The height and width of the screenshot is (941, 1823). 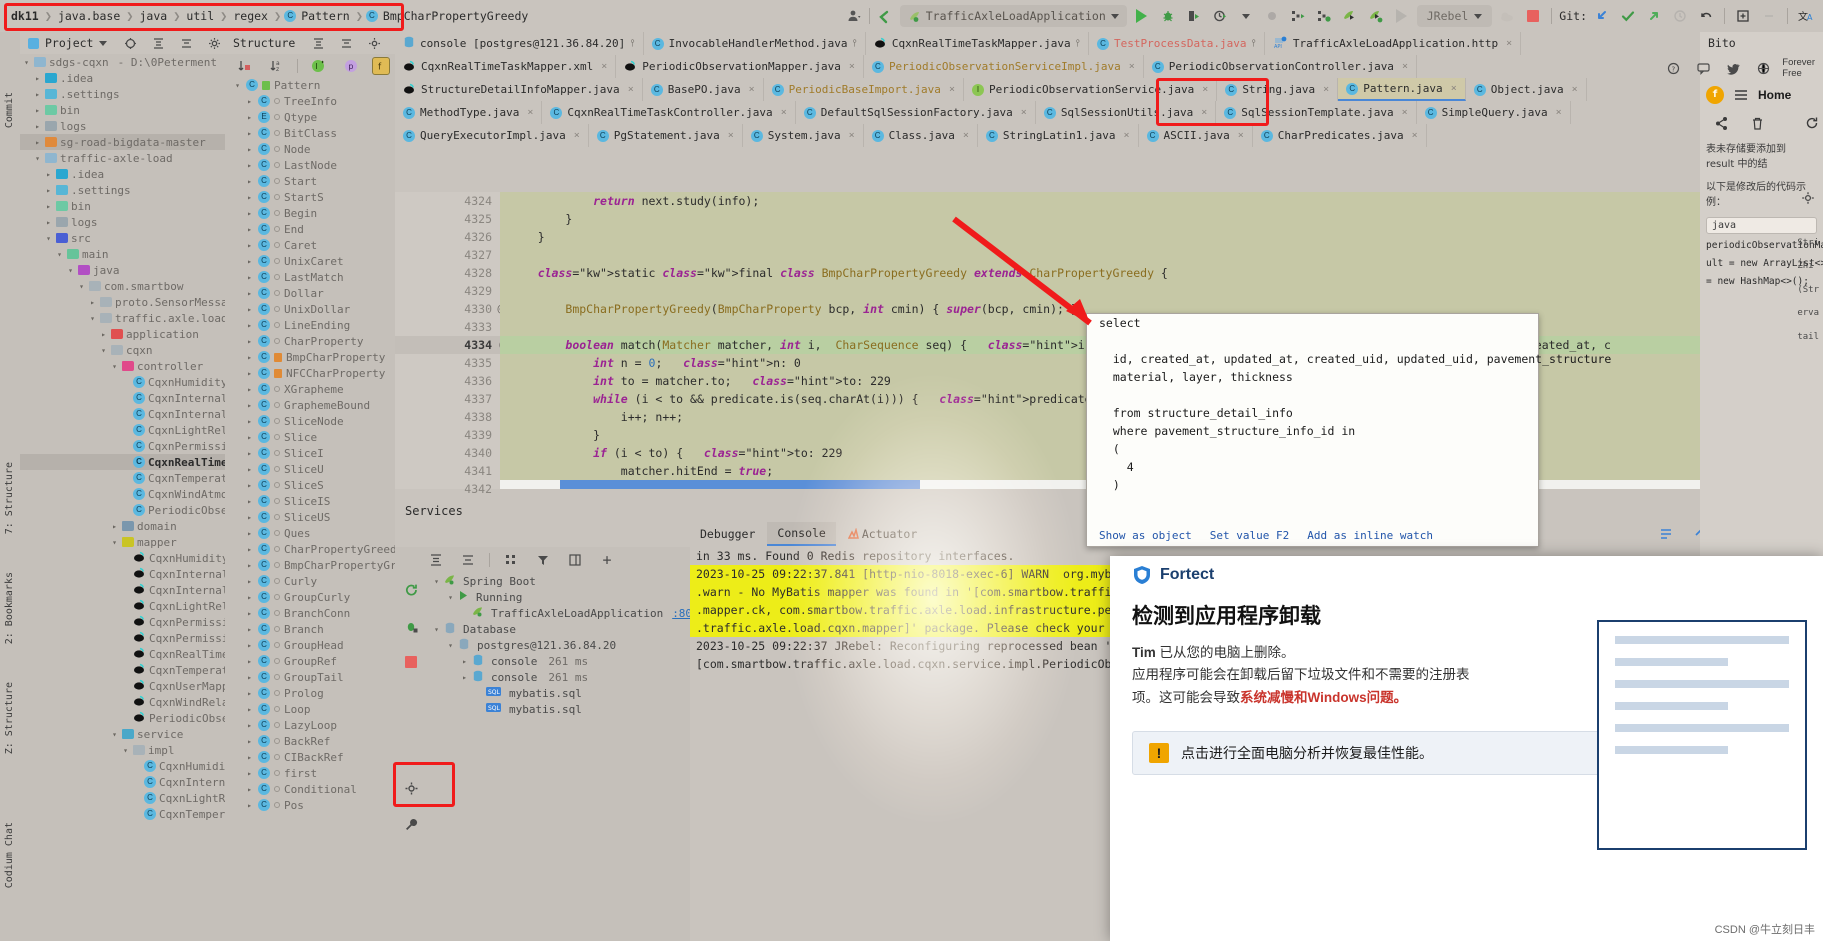 I want to click on tree-node: CqxnInternalHu, so click(x=122, y=574).